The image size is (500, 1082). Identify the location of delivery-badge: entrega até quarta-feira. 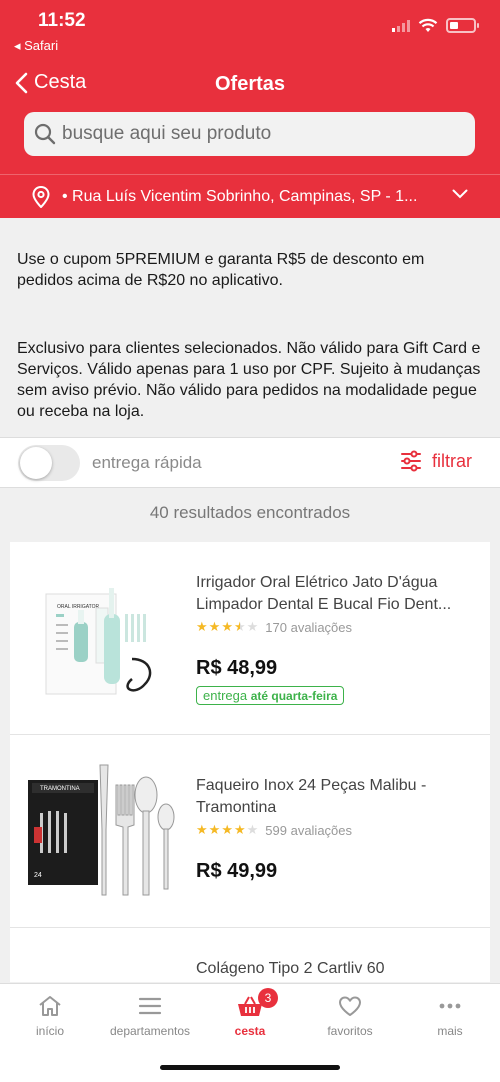
(270, 695).